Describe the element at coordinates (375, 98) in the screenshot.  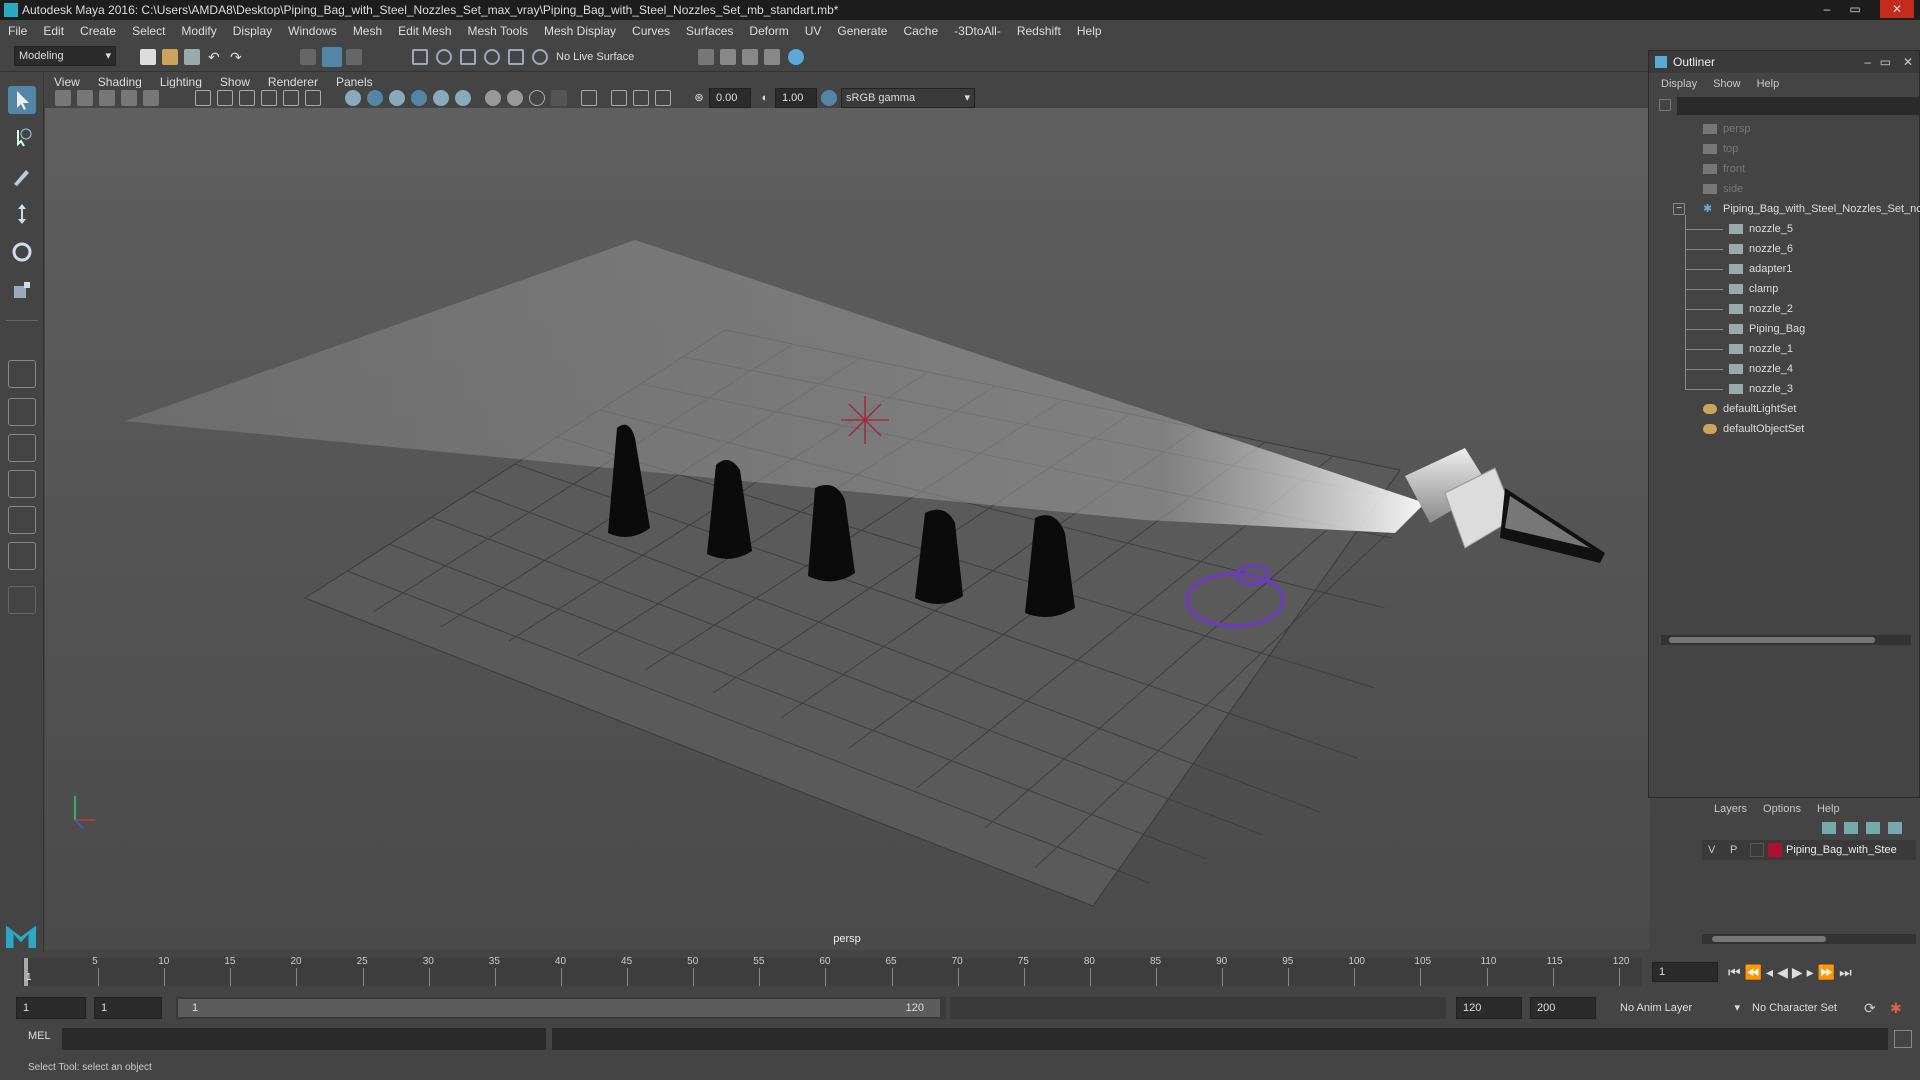
I see `smooth-shade-icon` at that location.